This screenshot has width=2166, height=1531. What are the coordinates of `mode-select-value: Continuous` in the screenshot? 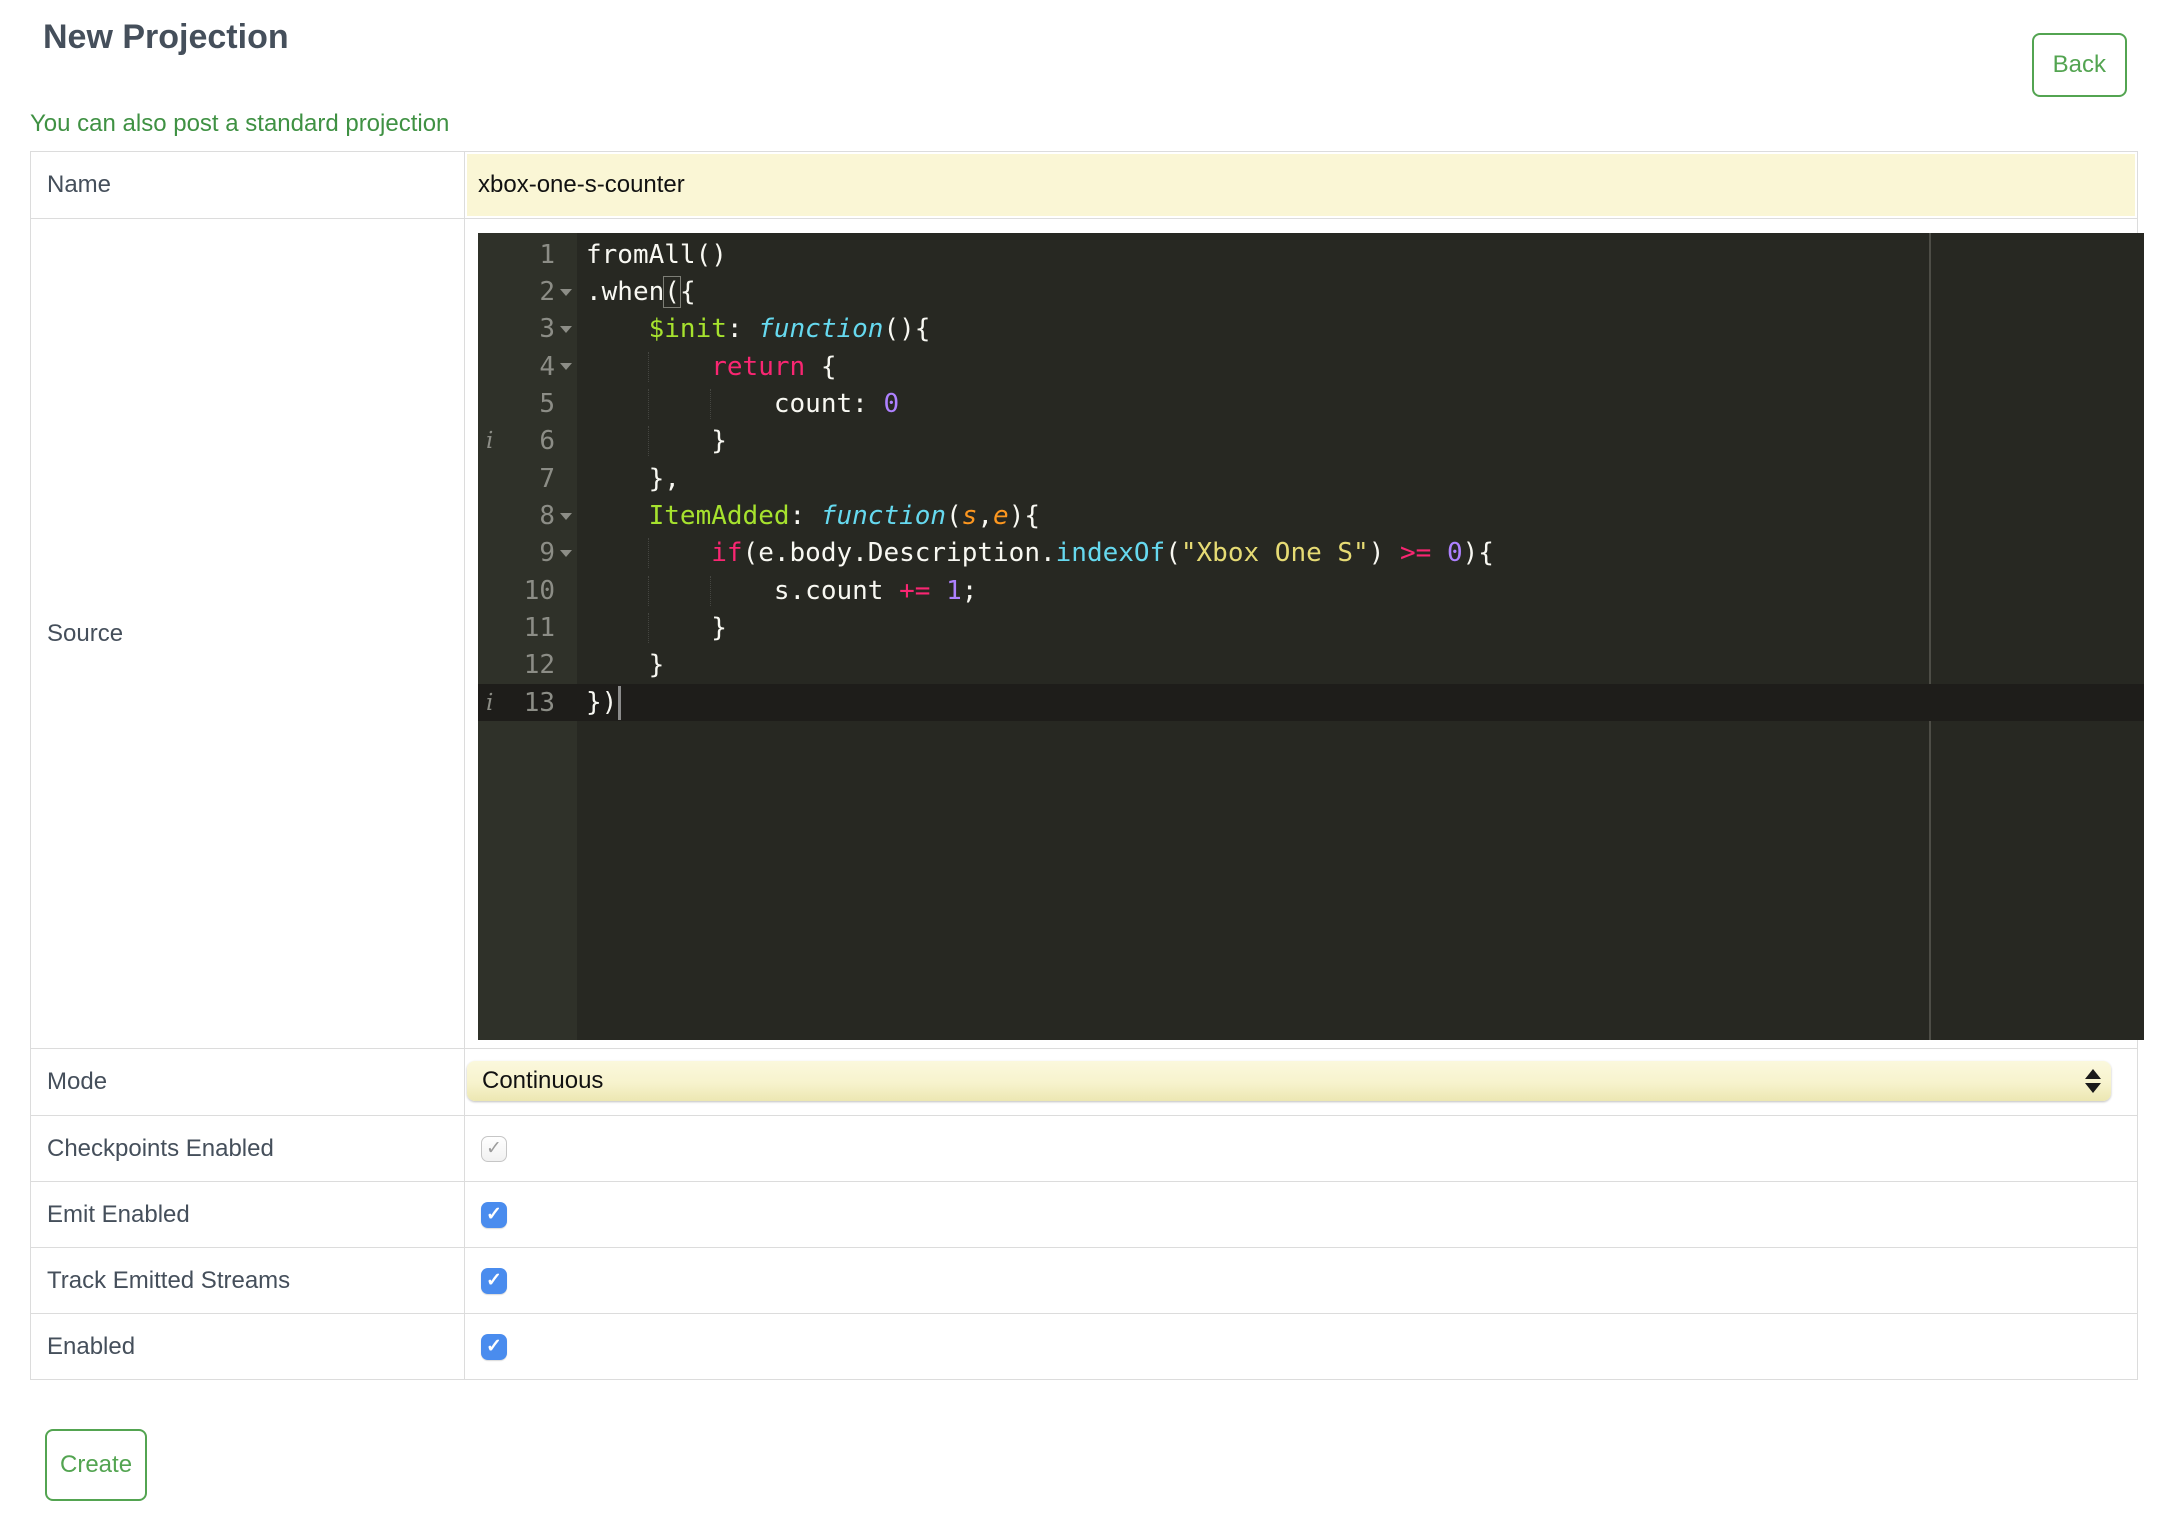 It's located at (543, 1080).